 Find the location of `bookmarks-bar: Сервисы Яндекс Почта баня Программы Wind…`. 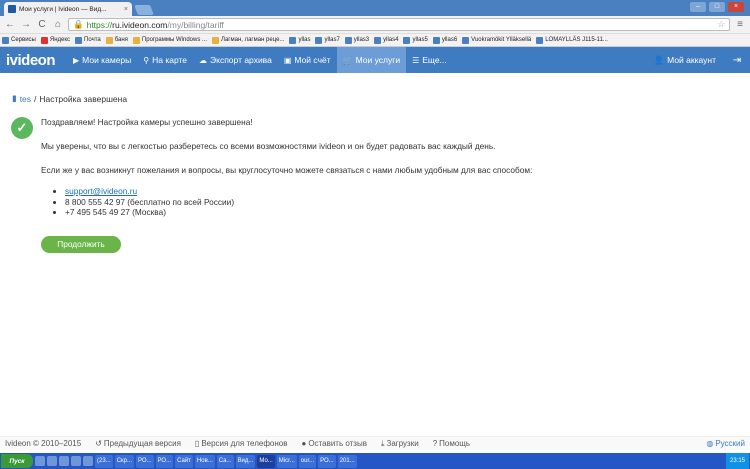

bookmarks-bar: Сервисы Яндекс Почта баня Программы Wind… is located at coordinates (375, 40).